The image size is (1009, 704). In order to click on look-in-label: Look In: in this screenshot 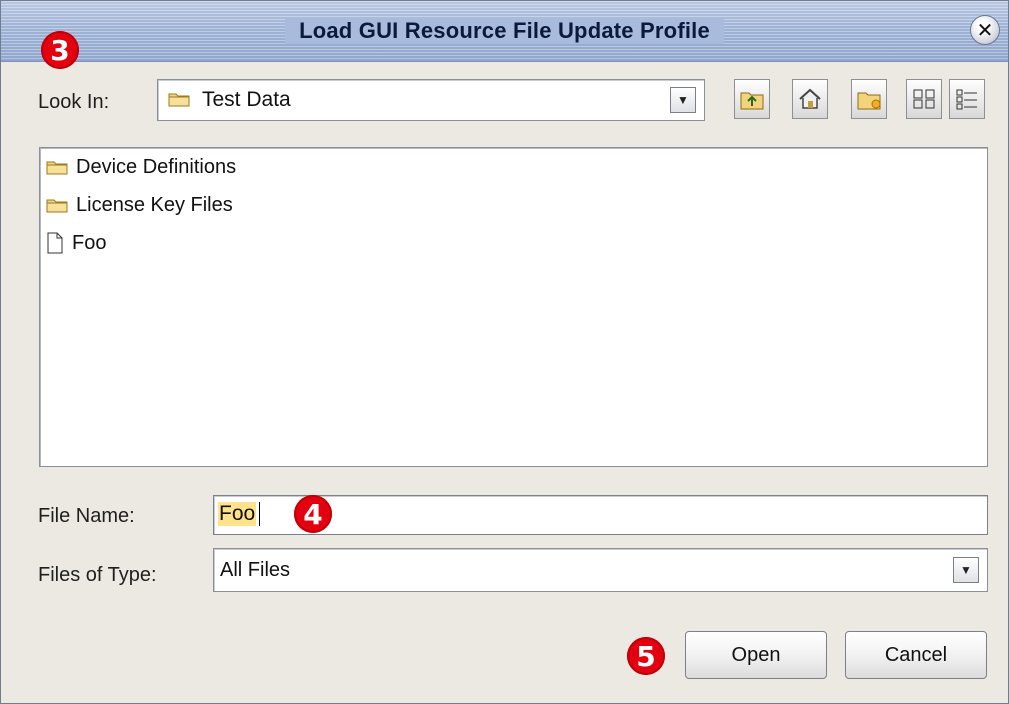, I will do `click(74, 102)`.